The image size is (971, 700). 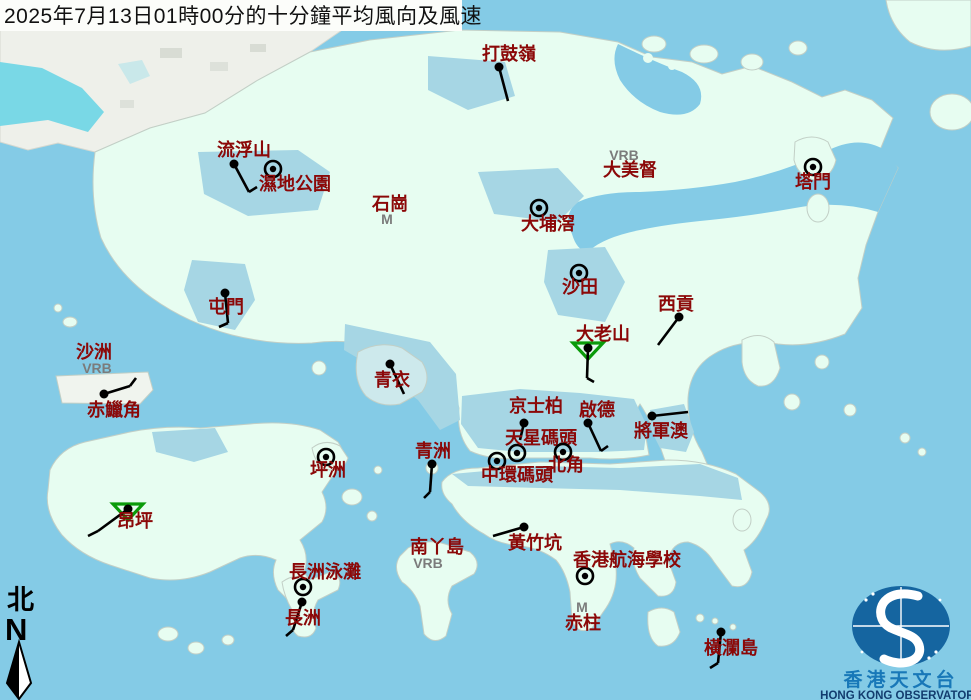 What do you see at coordinates (597, 409) in the screenshot?
I see `station-label: 啟德` at bounding box center [597, 409].